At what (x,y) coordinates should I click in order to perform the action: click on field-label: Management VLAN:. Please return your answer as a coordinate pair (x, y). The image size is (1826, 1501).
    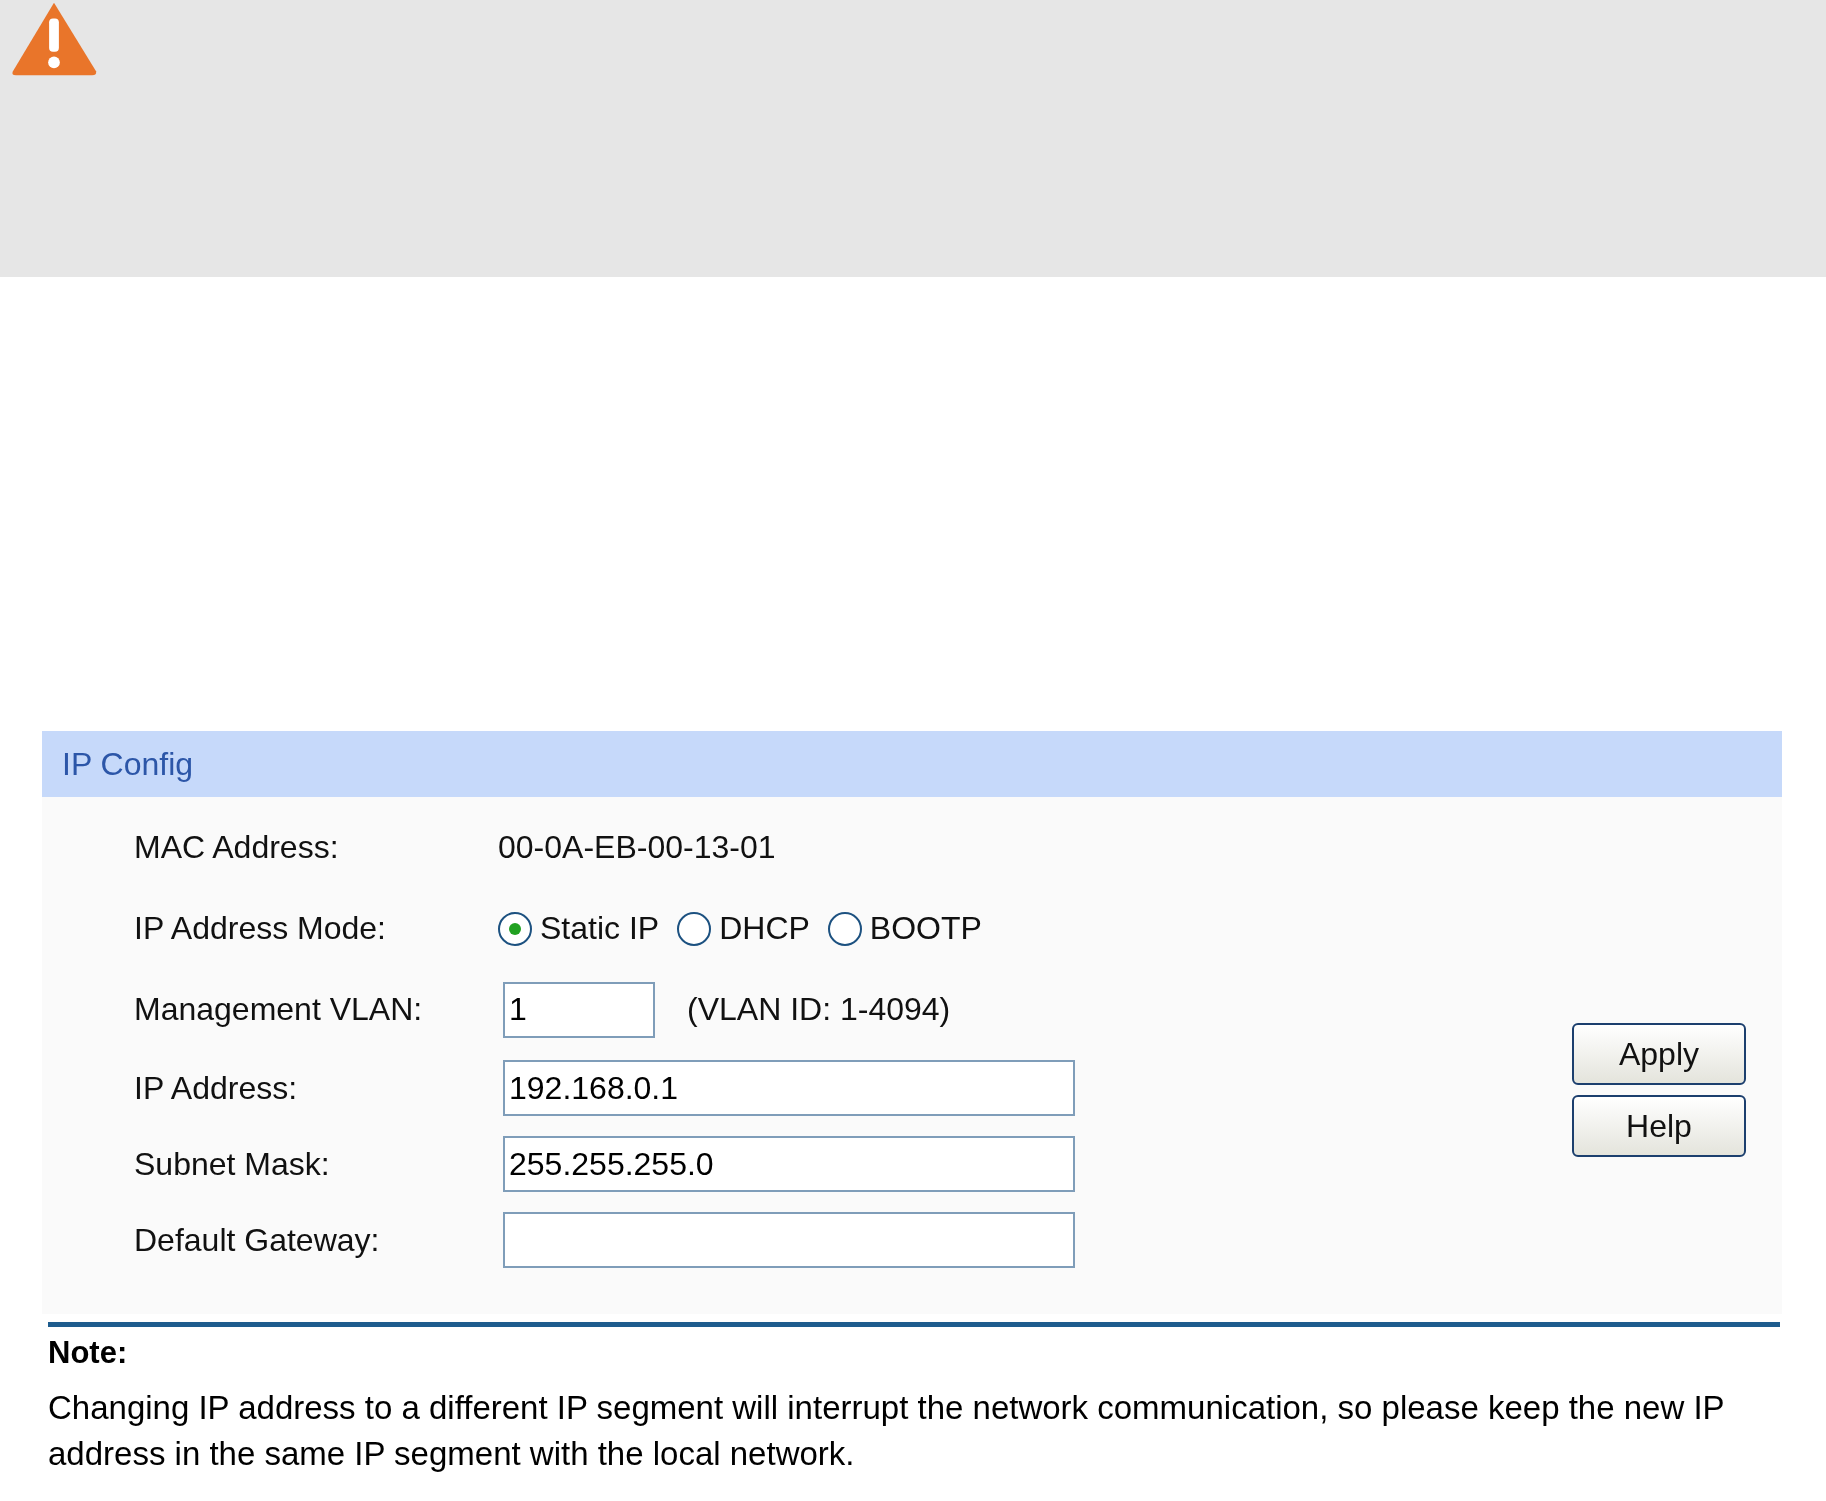
    Looking at the image, I should click on (279, 1009).